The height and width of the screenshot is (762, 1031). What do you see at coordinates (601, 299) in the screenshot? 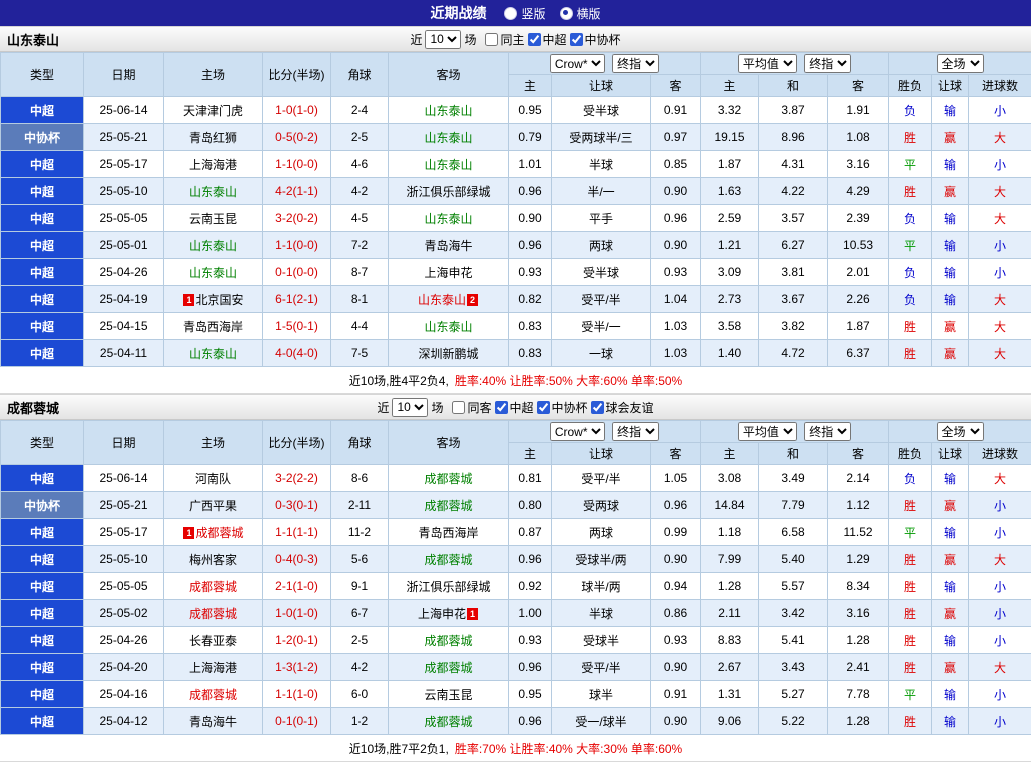
I see `handicap-cell: 受平/半` at bounding box center [601, 299].